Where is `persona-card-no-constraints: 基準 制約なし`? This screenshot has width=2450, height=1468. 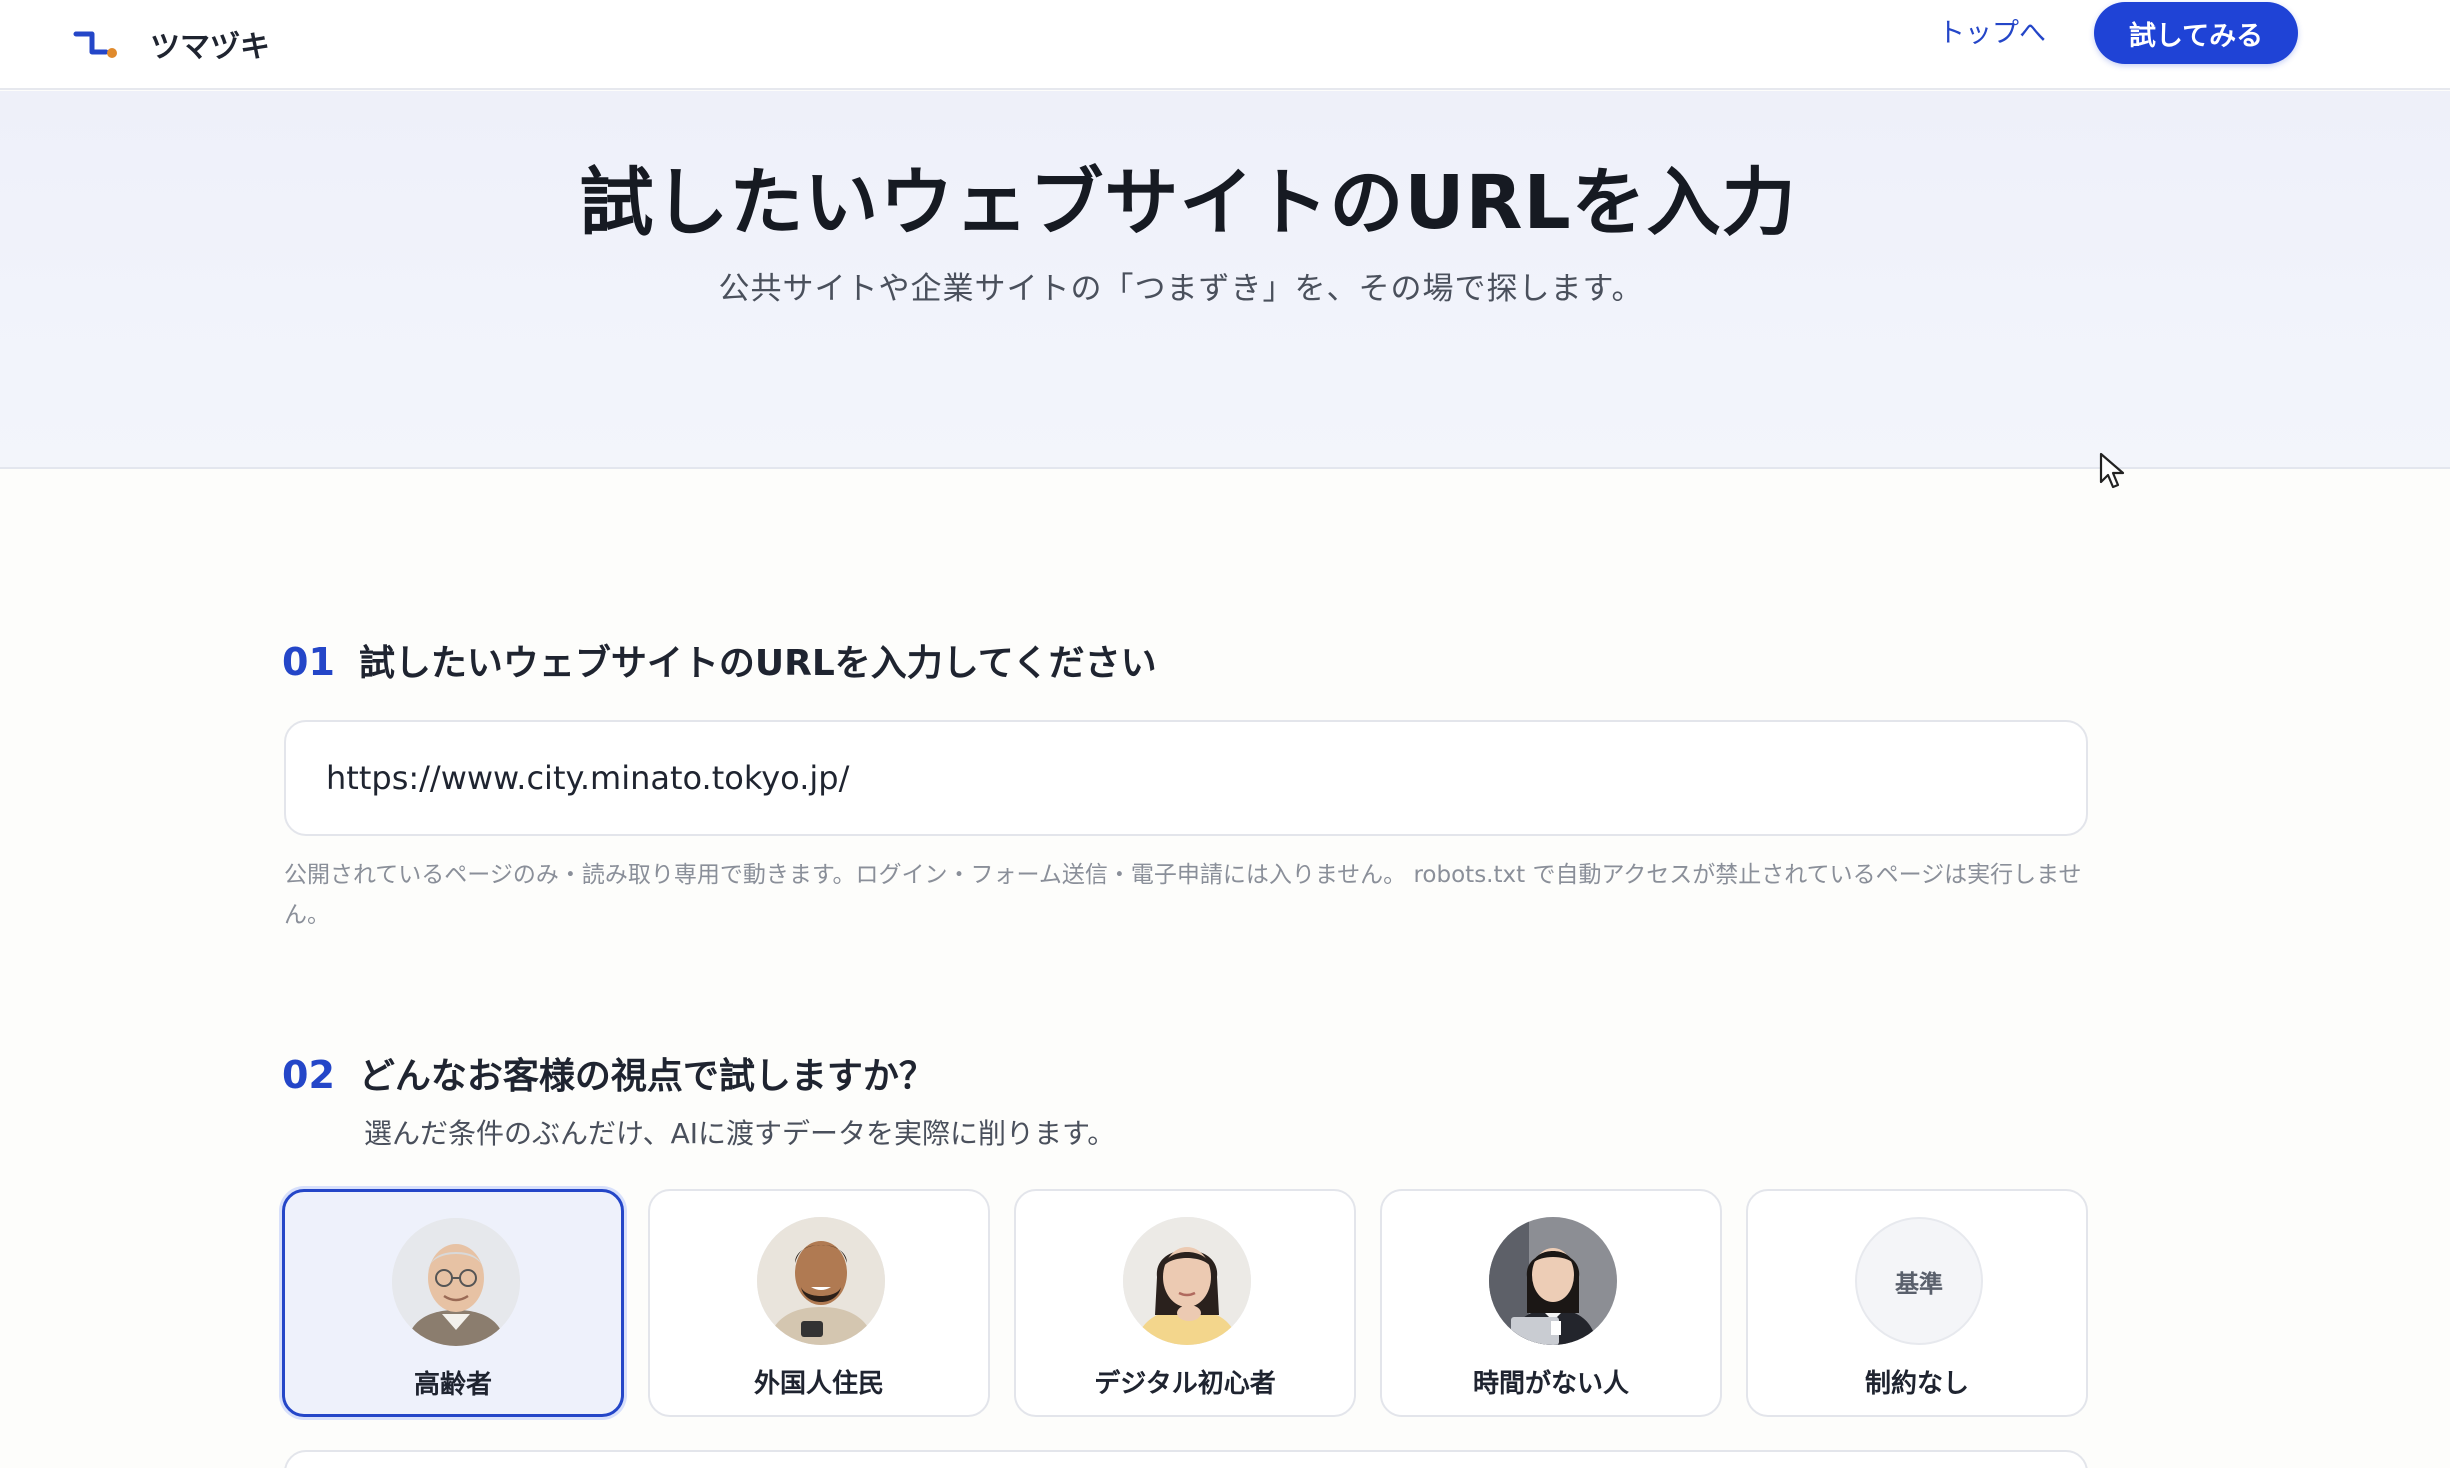 persona-card-no-constraints: 基準 制約なし is located at coordinates (1917, 1303).